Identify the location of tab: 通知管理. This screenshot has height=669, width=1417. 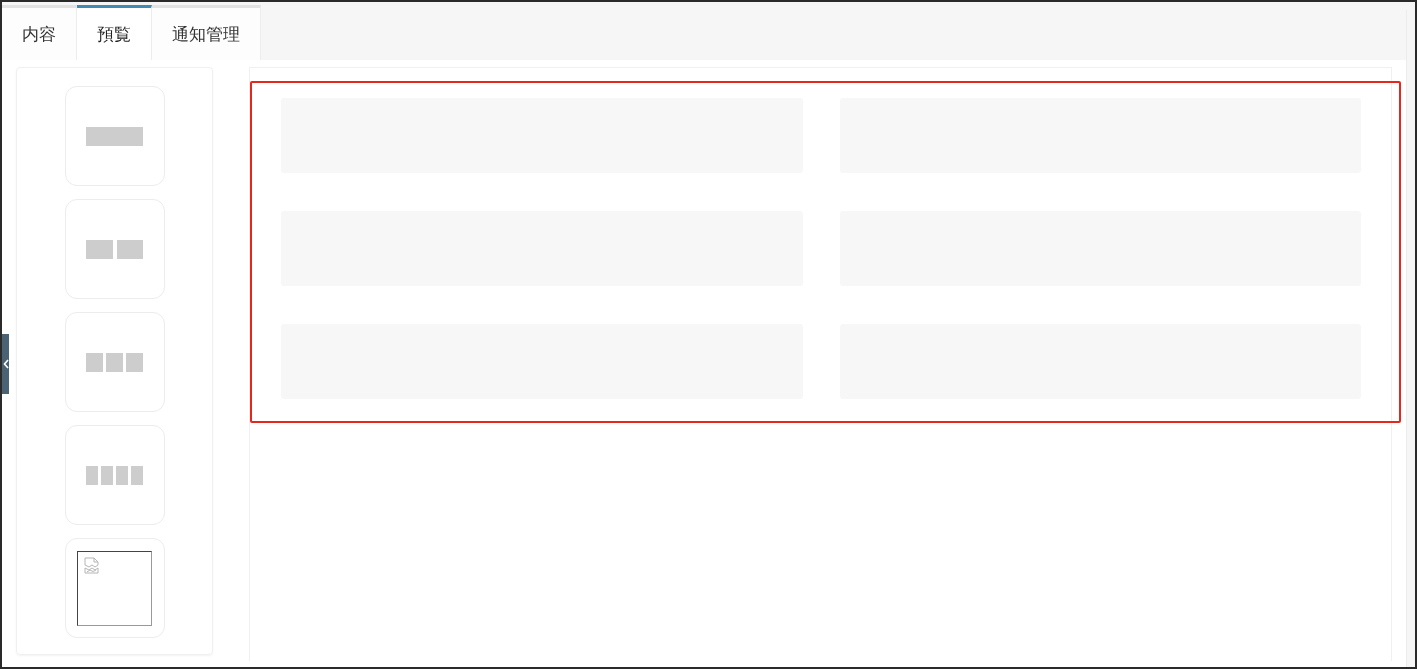
(206, 32).